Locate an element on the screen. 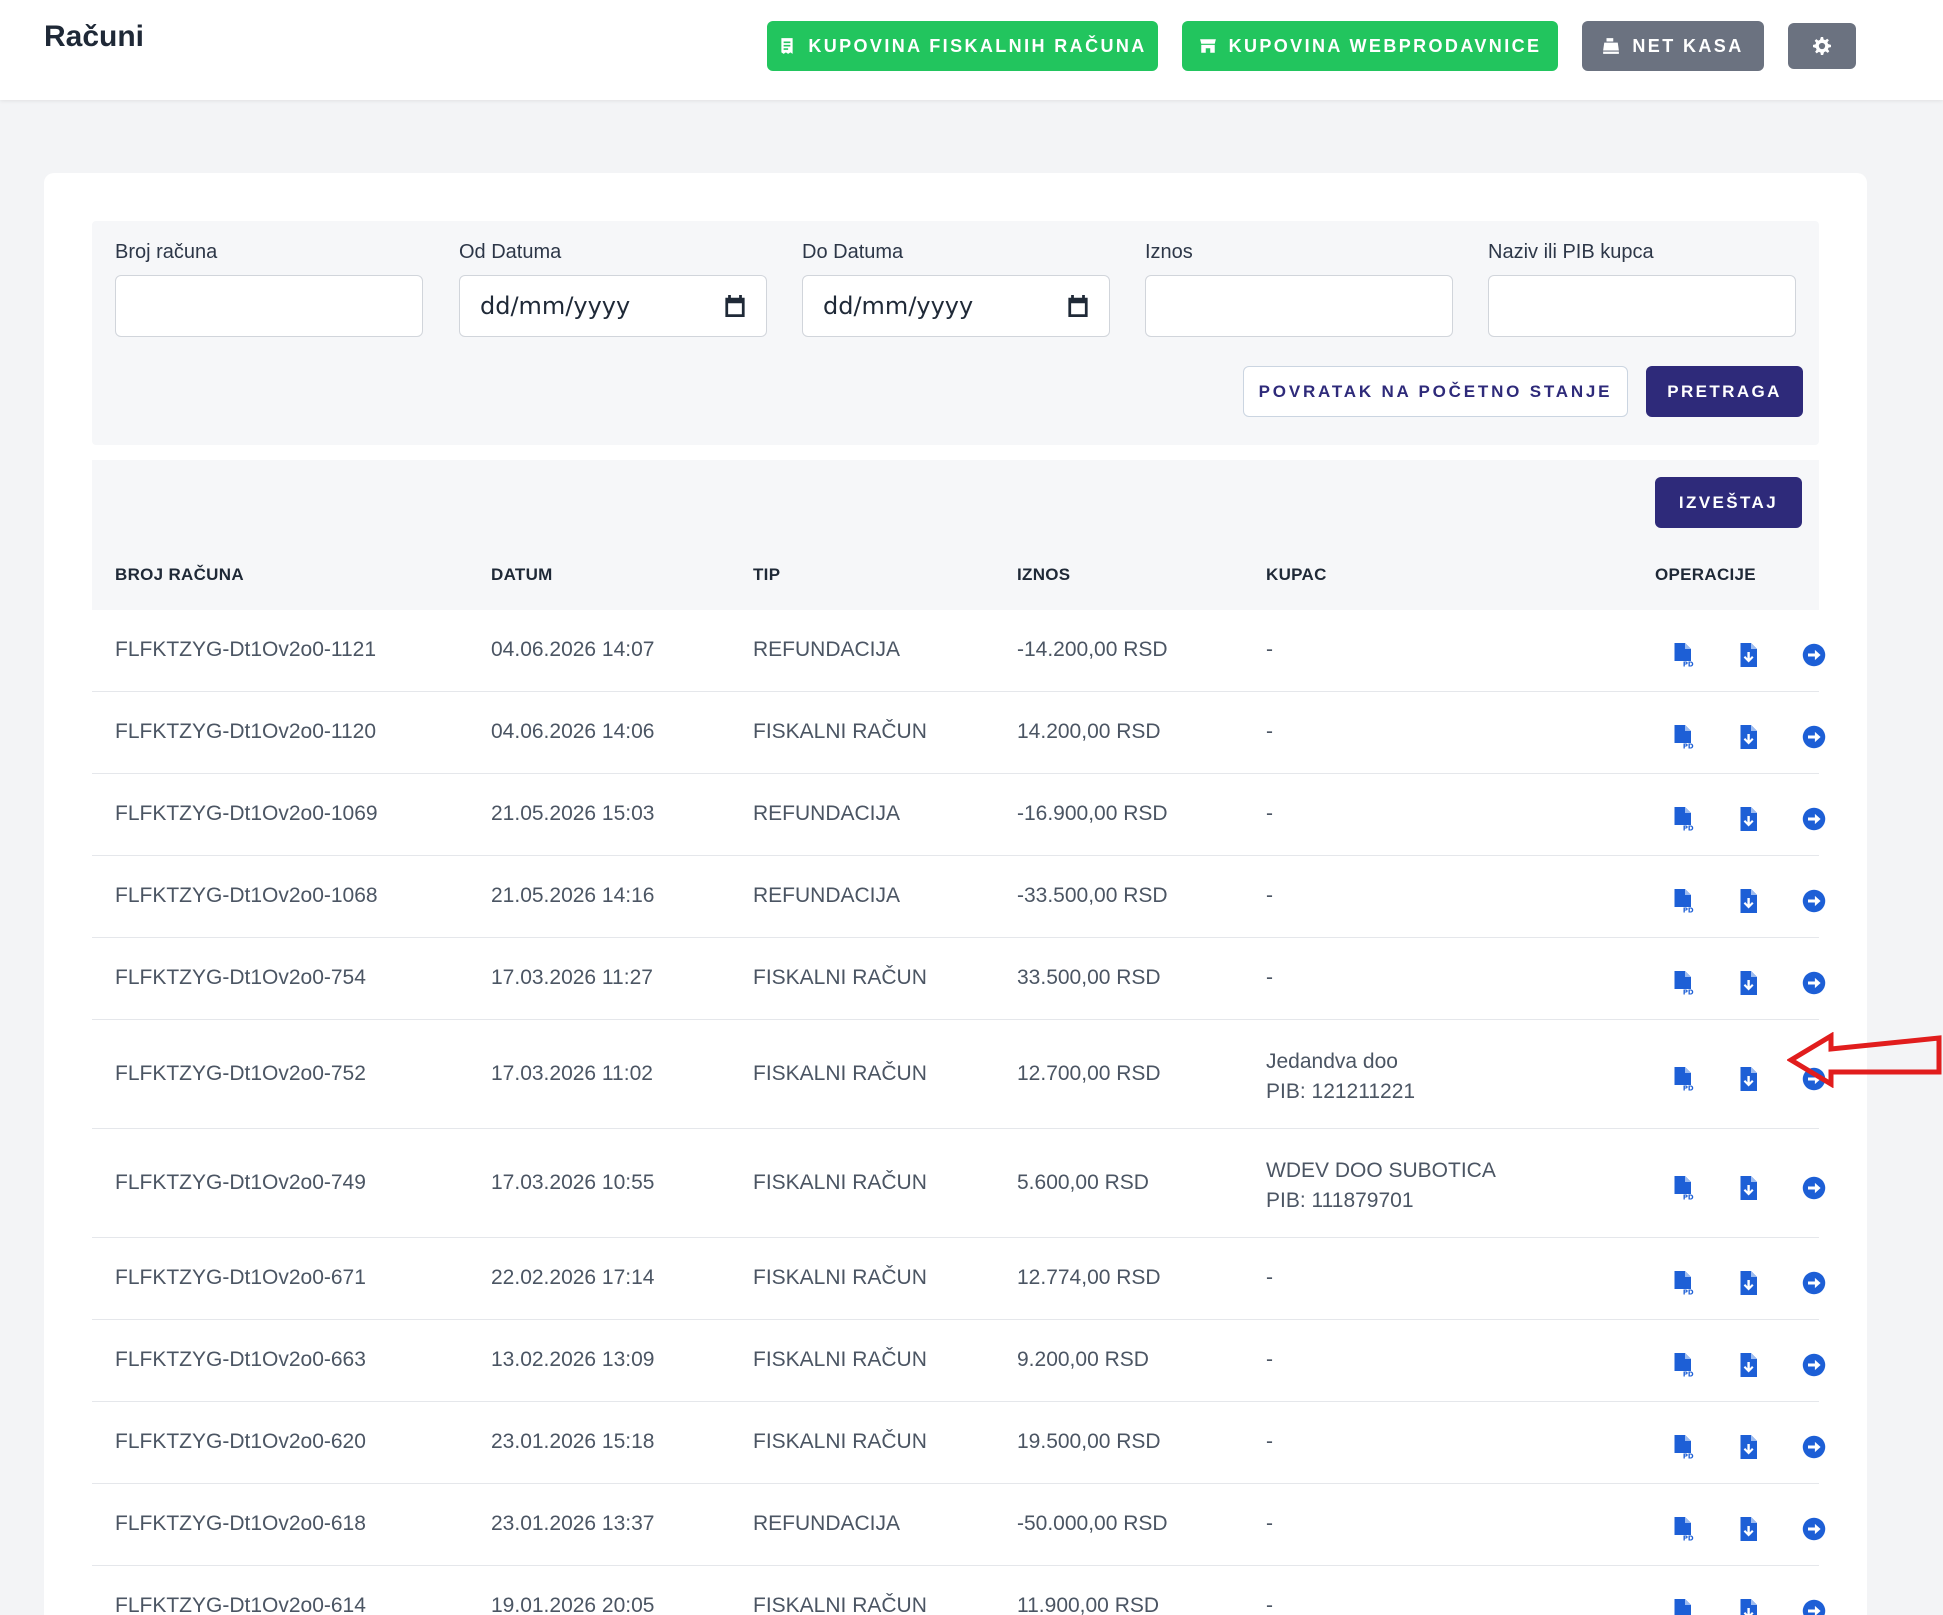  receipt-icon is located at coordinates (787, 46).